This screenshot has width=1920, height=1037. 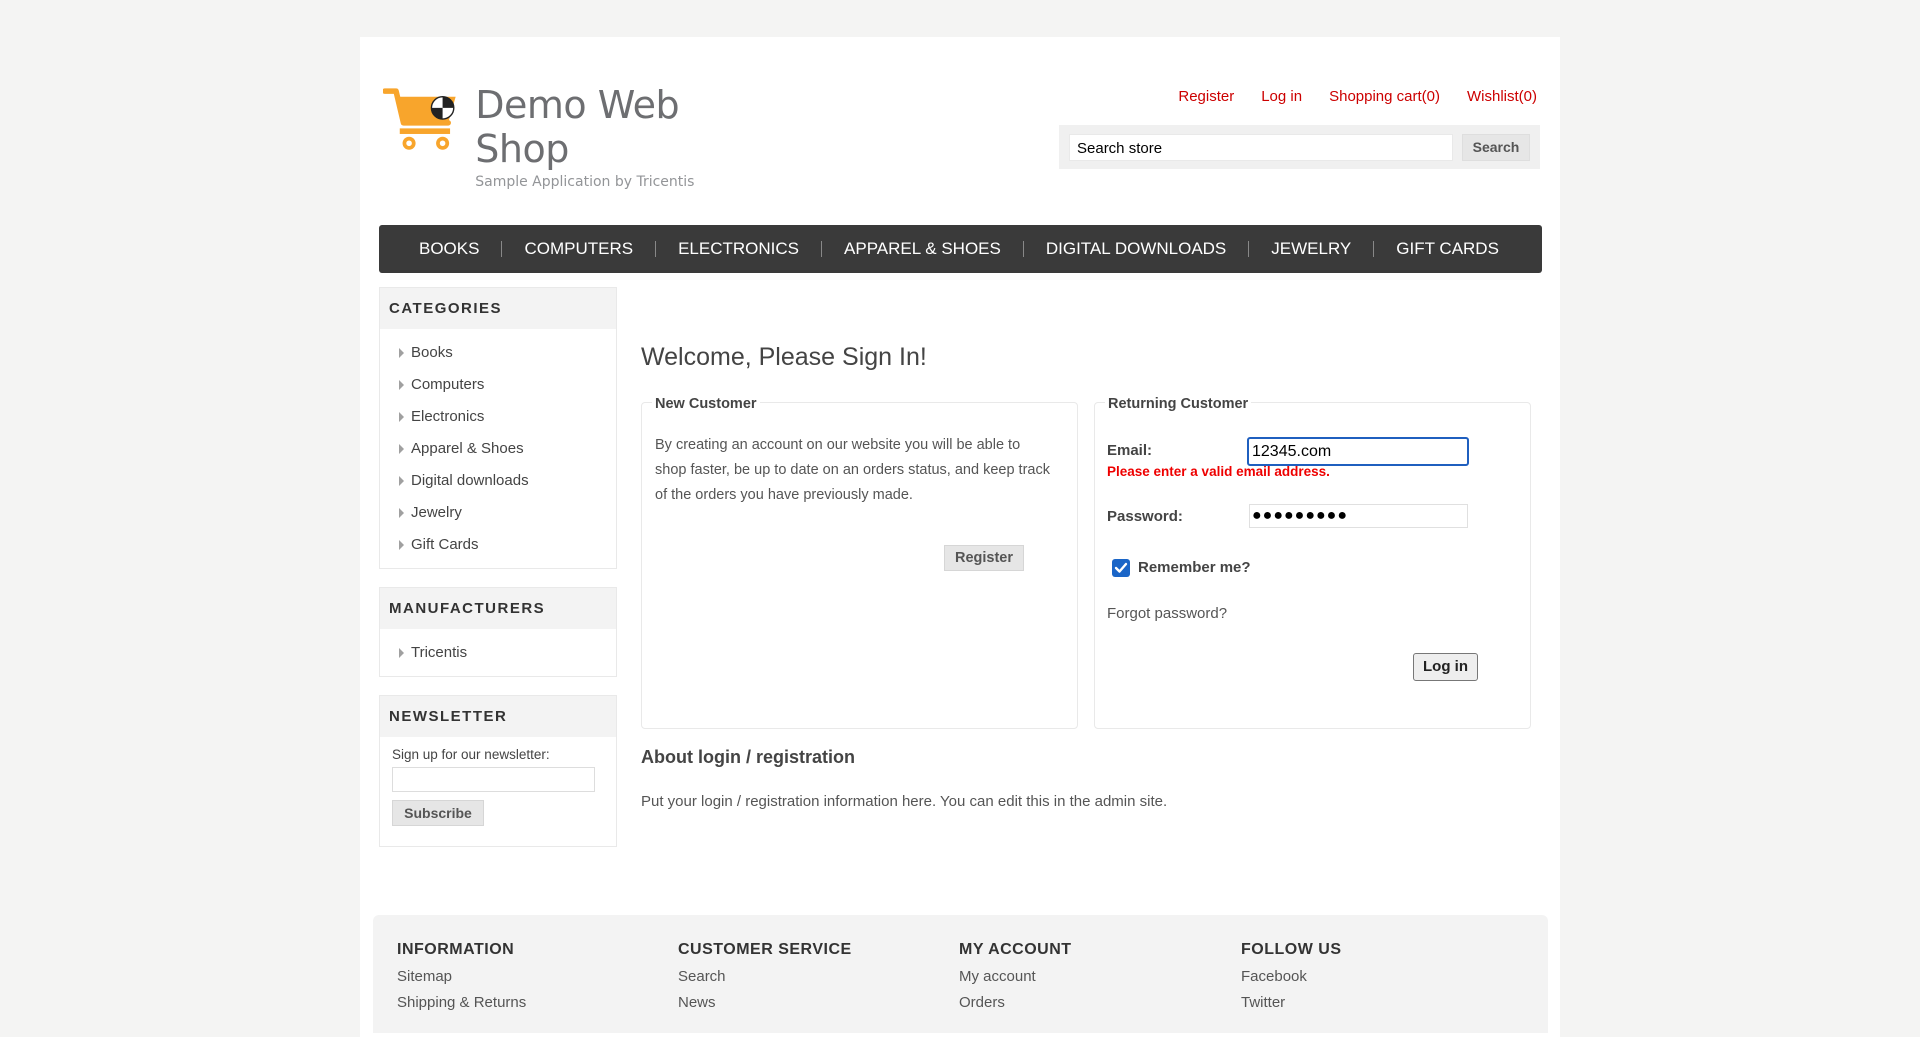 I want to click on newsletter-title: NEWSLETTER, so click(x=498, y=716).